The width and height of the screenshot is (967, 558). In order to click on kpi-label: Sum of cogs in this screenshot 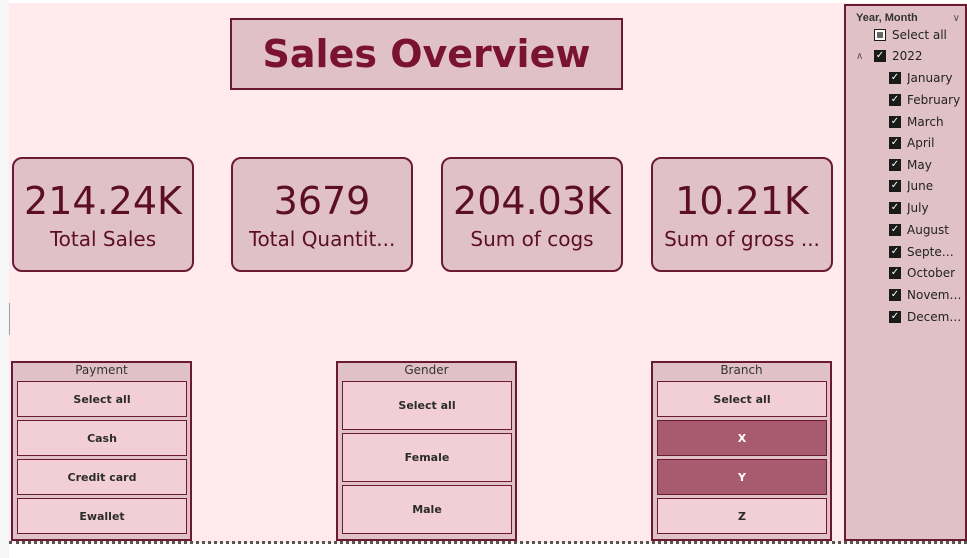, I will do `click(532, 238)`.